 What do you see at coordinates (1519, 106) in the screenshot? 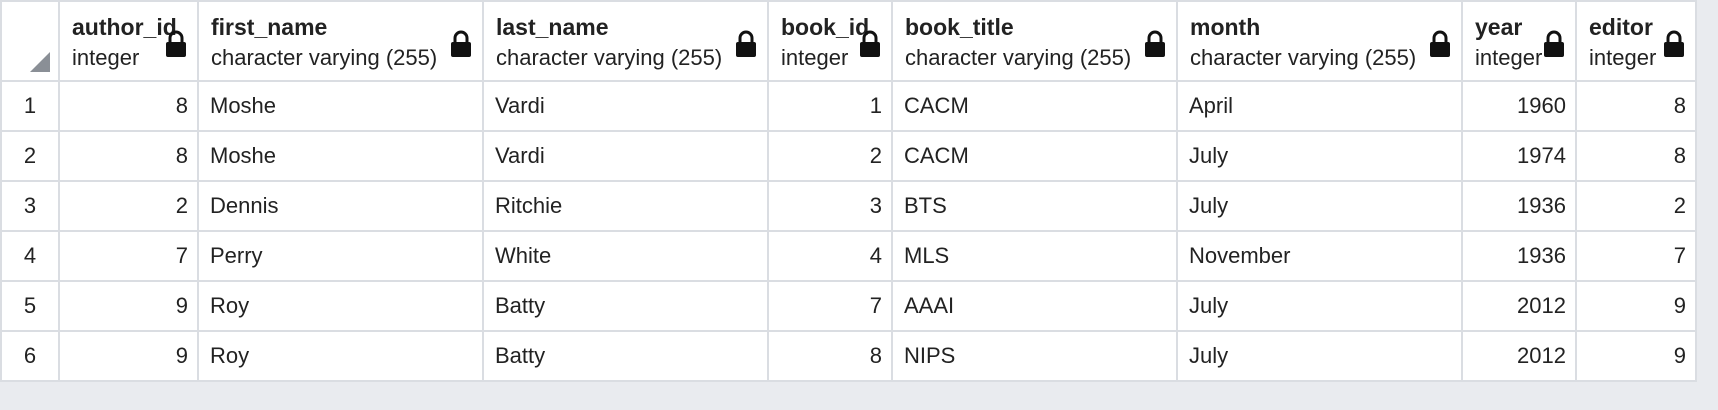
I see `cell-year: 1960` at bounding box center [1519, 106].